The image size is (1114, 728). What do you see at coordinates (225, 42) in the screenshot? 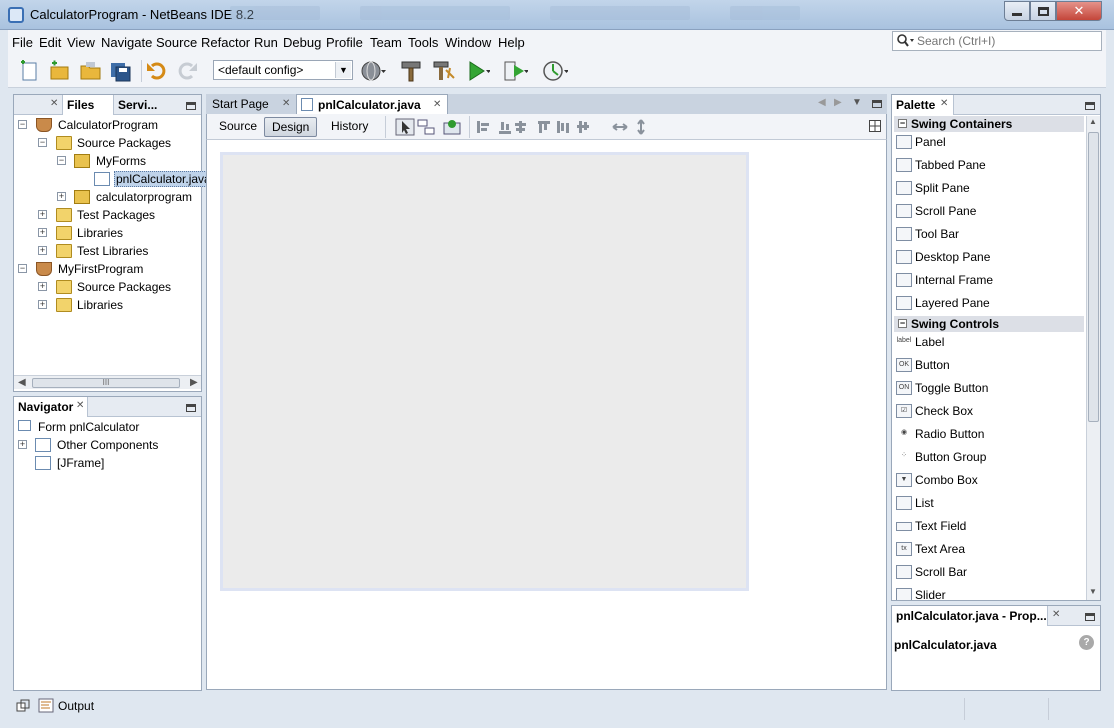
I see `menu-refactor: Refactor` at bounding box center [225, 42].